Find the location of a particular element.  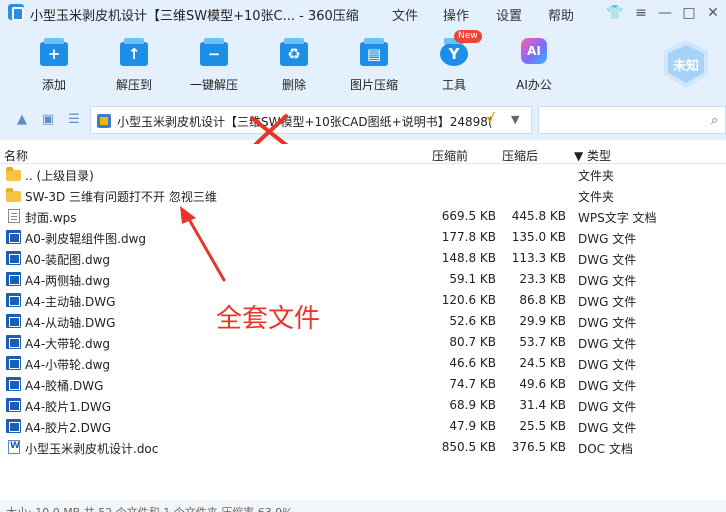

table-header: 名称 压缩前 压缩后 ▼ 类型 is located at coordinates (363, 154).